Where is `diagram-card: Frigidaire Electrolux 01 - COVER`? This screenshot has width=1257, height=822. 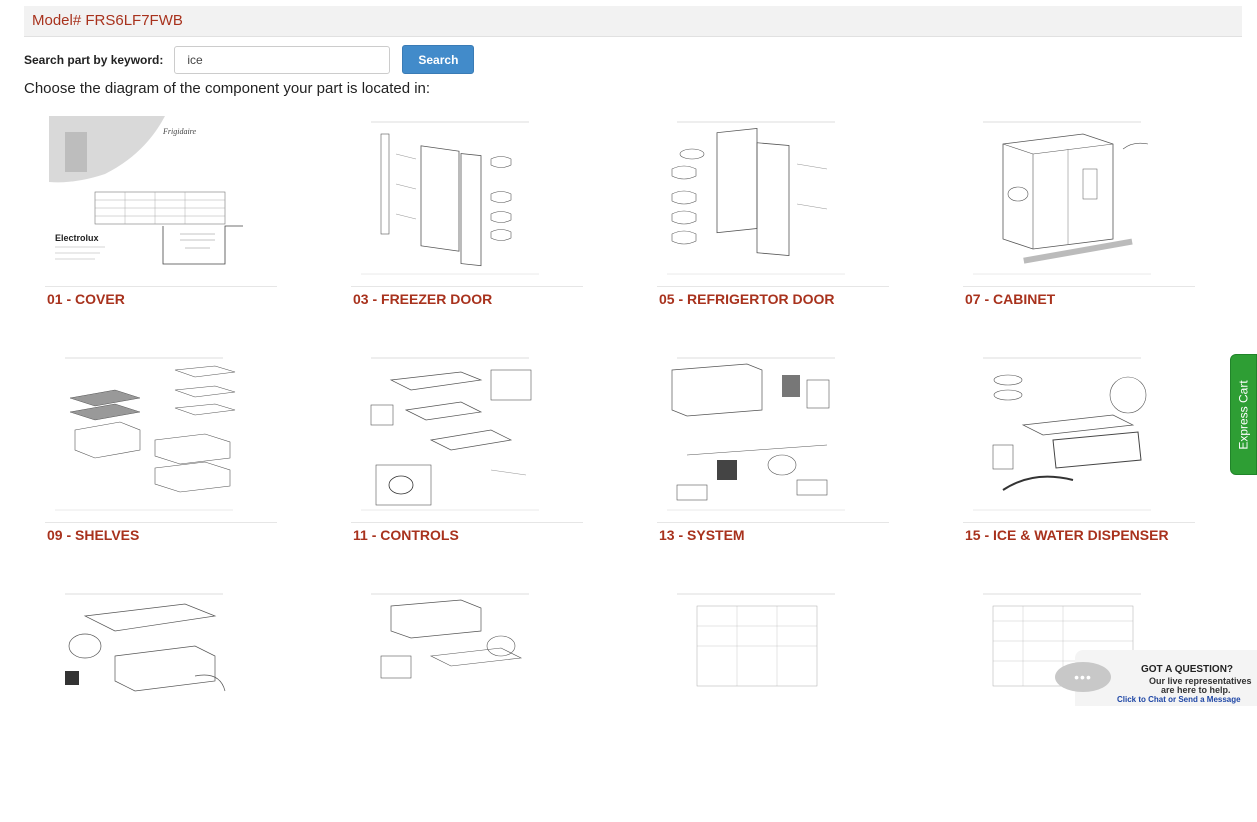 diagram-card: Frigidaire Electrolux 01 - COVER is located at coordinates (198, 232).